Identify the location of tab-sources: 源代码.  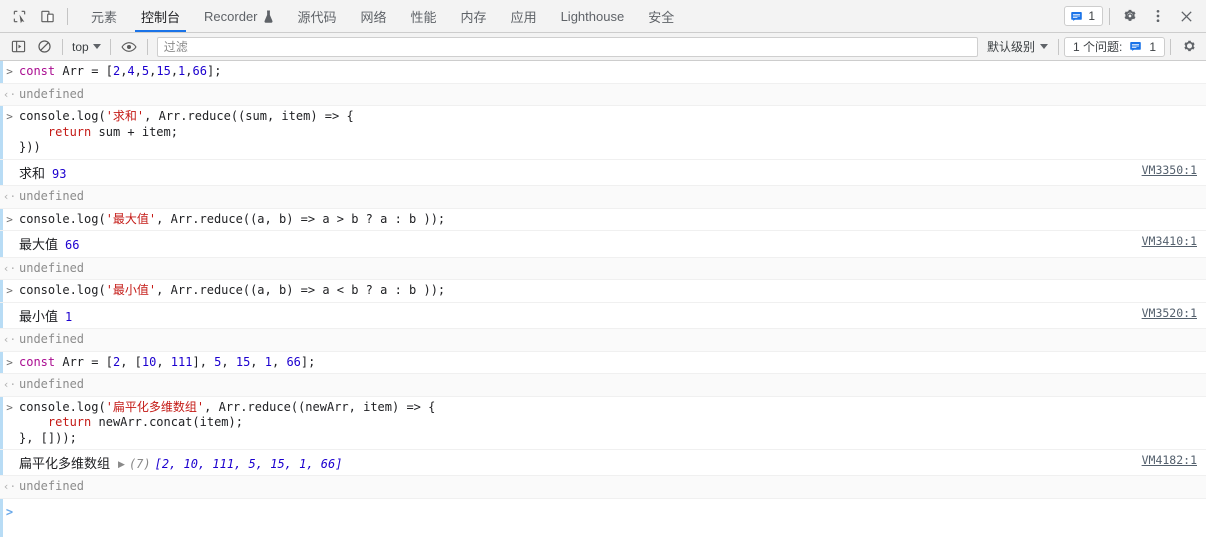
(317, 16).